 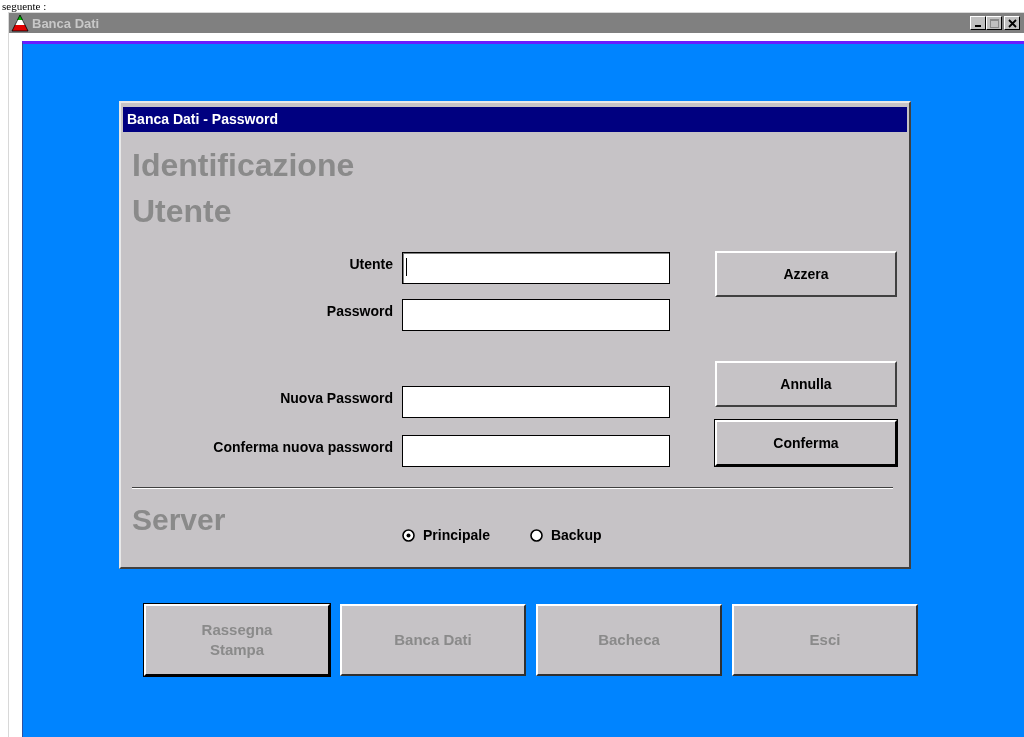 What do you see at coordinates (978, 26) in the screenshot?
I see `minimize-icon` at bounding box center [978, 26].